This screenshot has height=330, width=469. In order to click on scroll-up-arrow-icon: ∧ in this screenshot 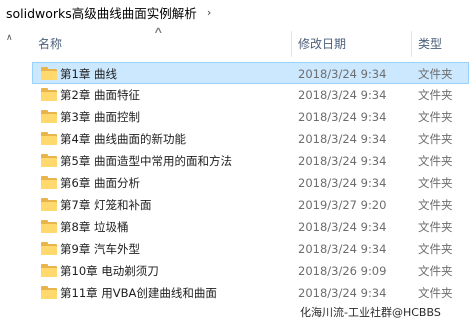, I will do `click(12, 38)`.